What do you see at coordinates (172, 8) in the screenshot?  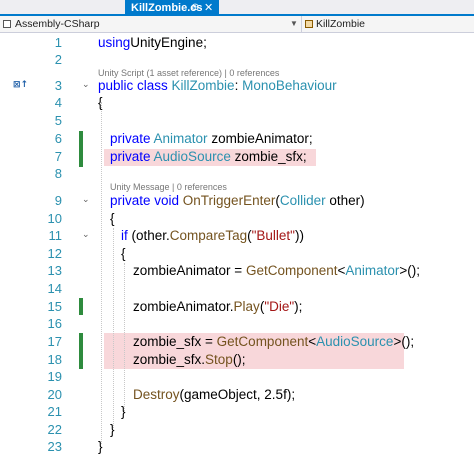 I see `tab-killzombie: KillZombie.cs ⊕ ✕` at bounding box center [172, 8].